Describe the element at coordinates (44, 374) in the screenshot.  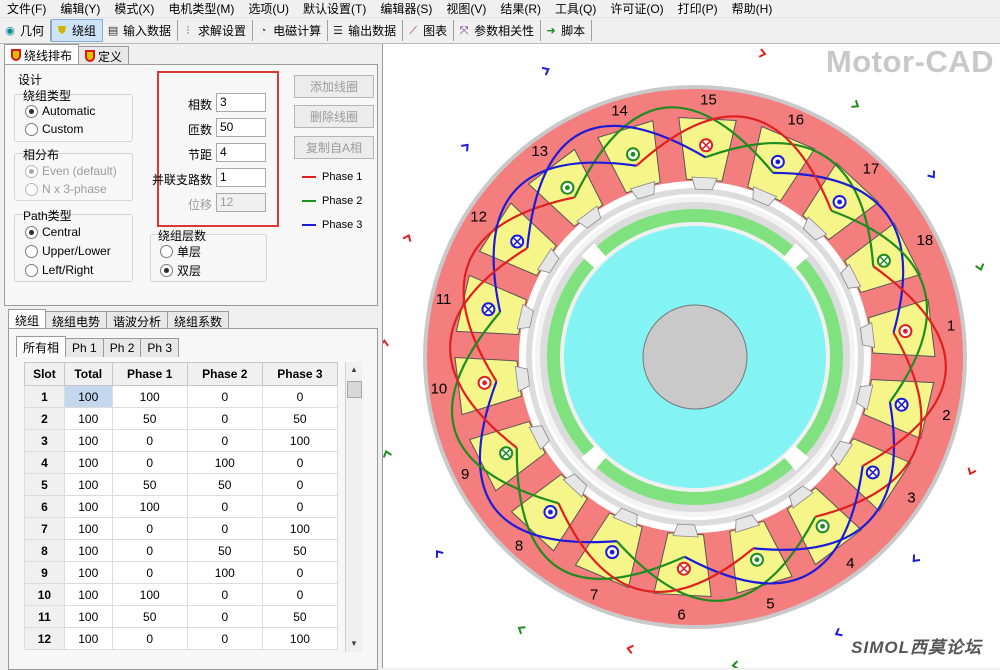
I see `column-header: Slot` at that location.